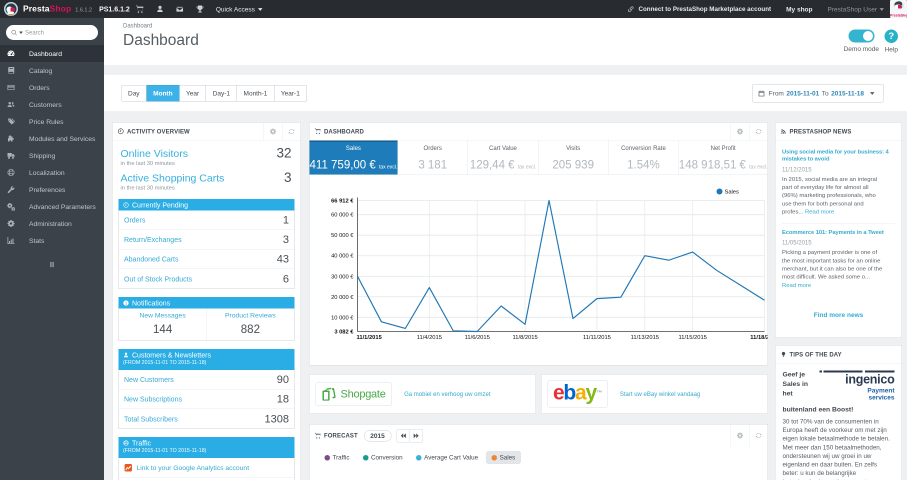 This screenshot has height=480, width=907. What do you see at coordinates (52, 223) in the screenshot?
I see `sidebar-item-administration: Administration` at bounding box center [52, 223].